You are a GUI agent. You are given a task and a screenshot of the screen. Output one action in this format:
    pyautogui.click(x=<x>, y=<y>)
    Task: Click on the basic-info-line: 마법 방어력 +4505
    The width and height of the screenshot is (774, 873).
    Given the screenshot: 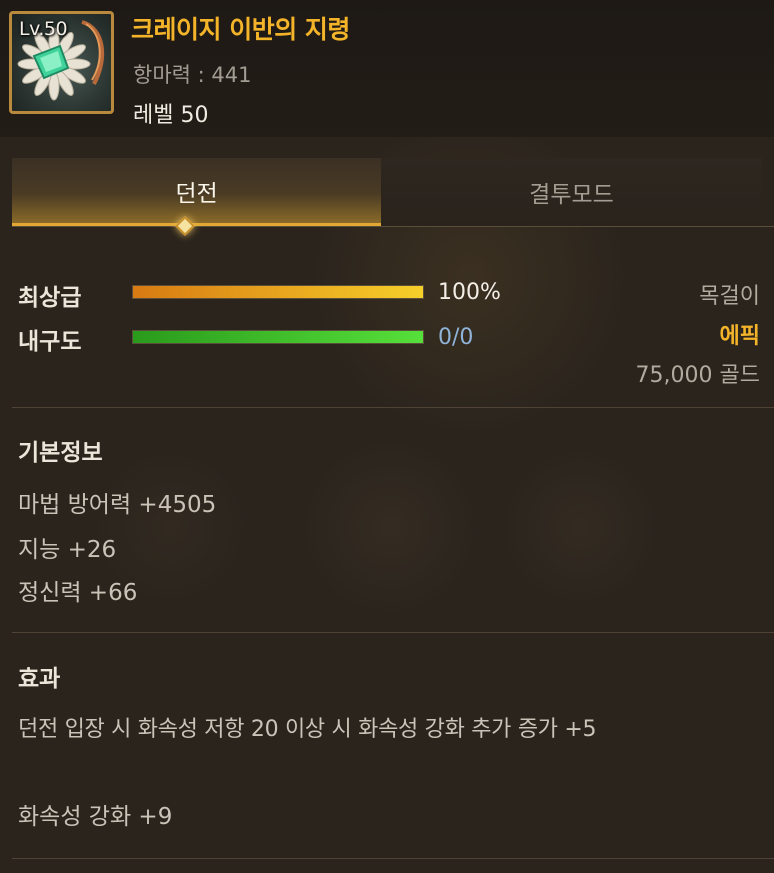 What is the action you would take?
    pyautogui.click(x=117, y=505)
    